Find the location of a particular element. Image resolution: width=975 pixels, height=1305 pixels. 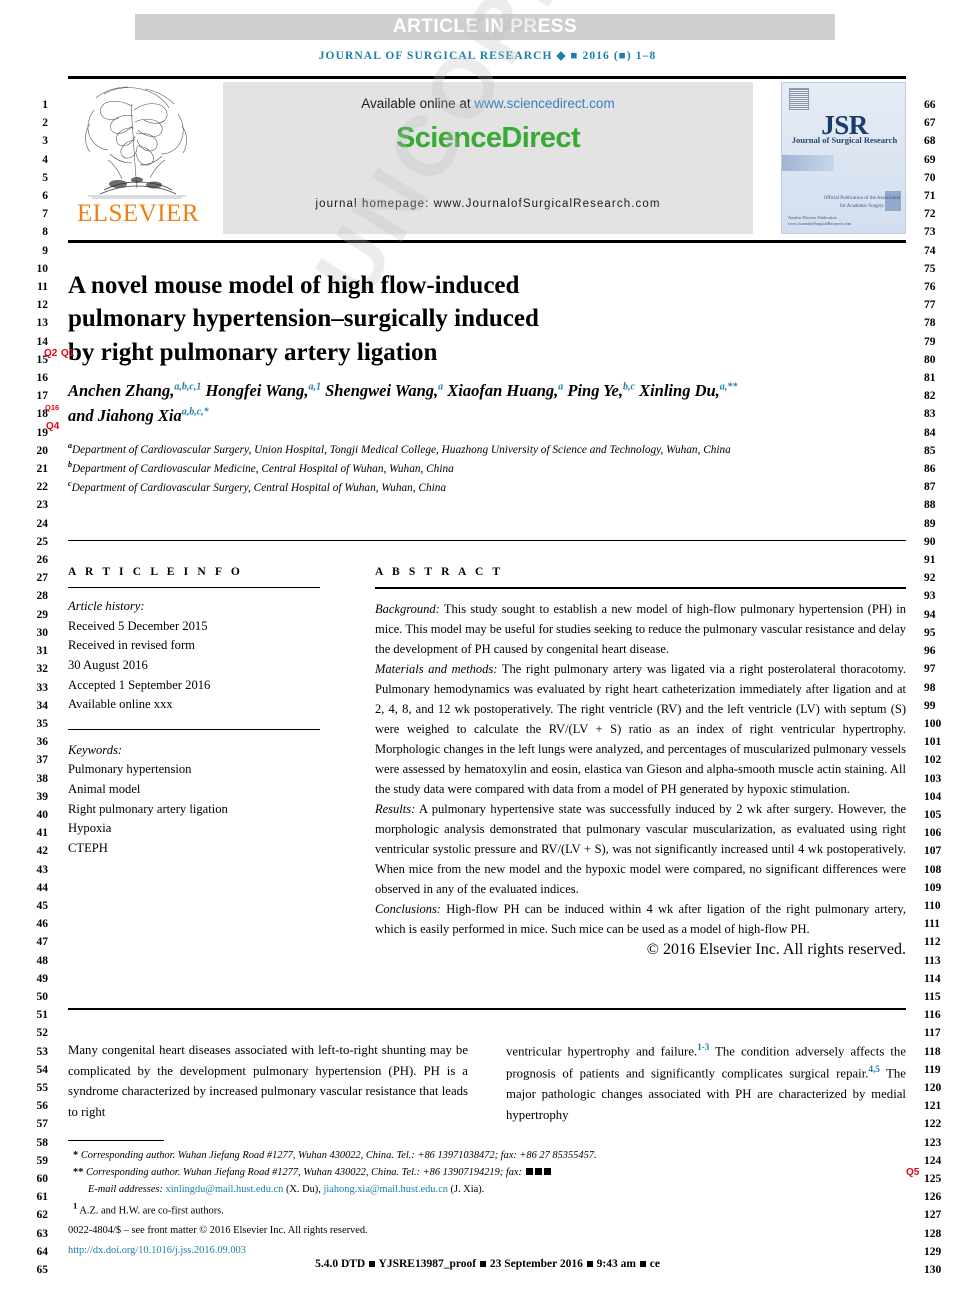

author-name: Hongfei Wang, is located at coordinates (257, 390).